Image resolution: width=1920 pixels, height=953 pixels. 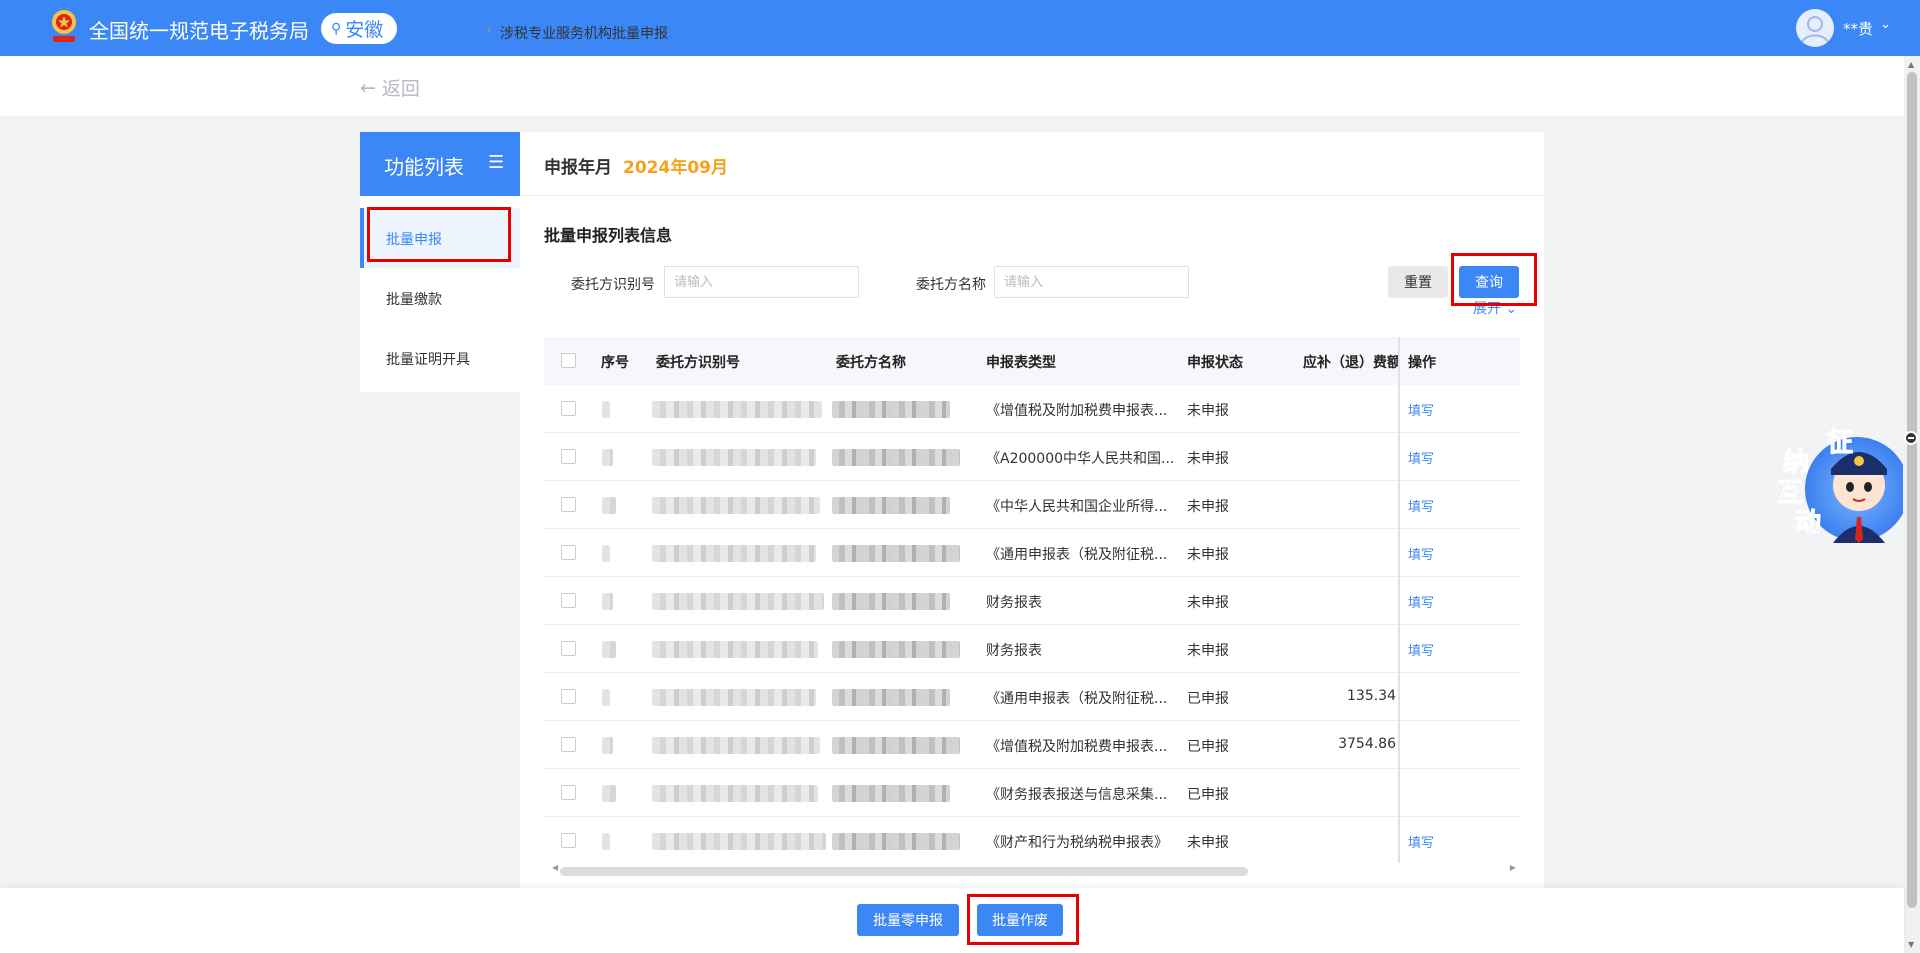 What do you see at coordinates (675, 168) in the screenshot?
I see `period-value: 2024年09月` at bounding box center [675, 168].